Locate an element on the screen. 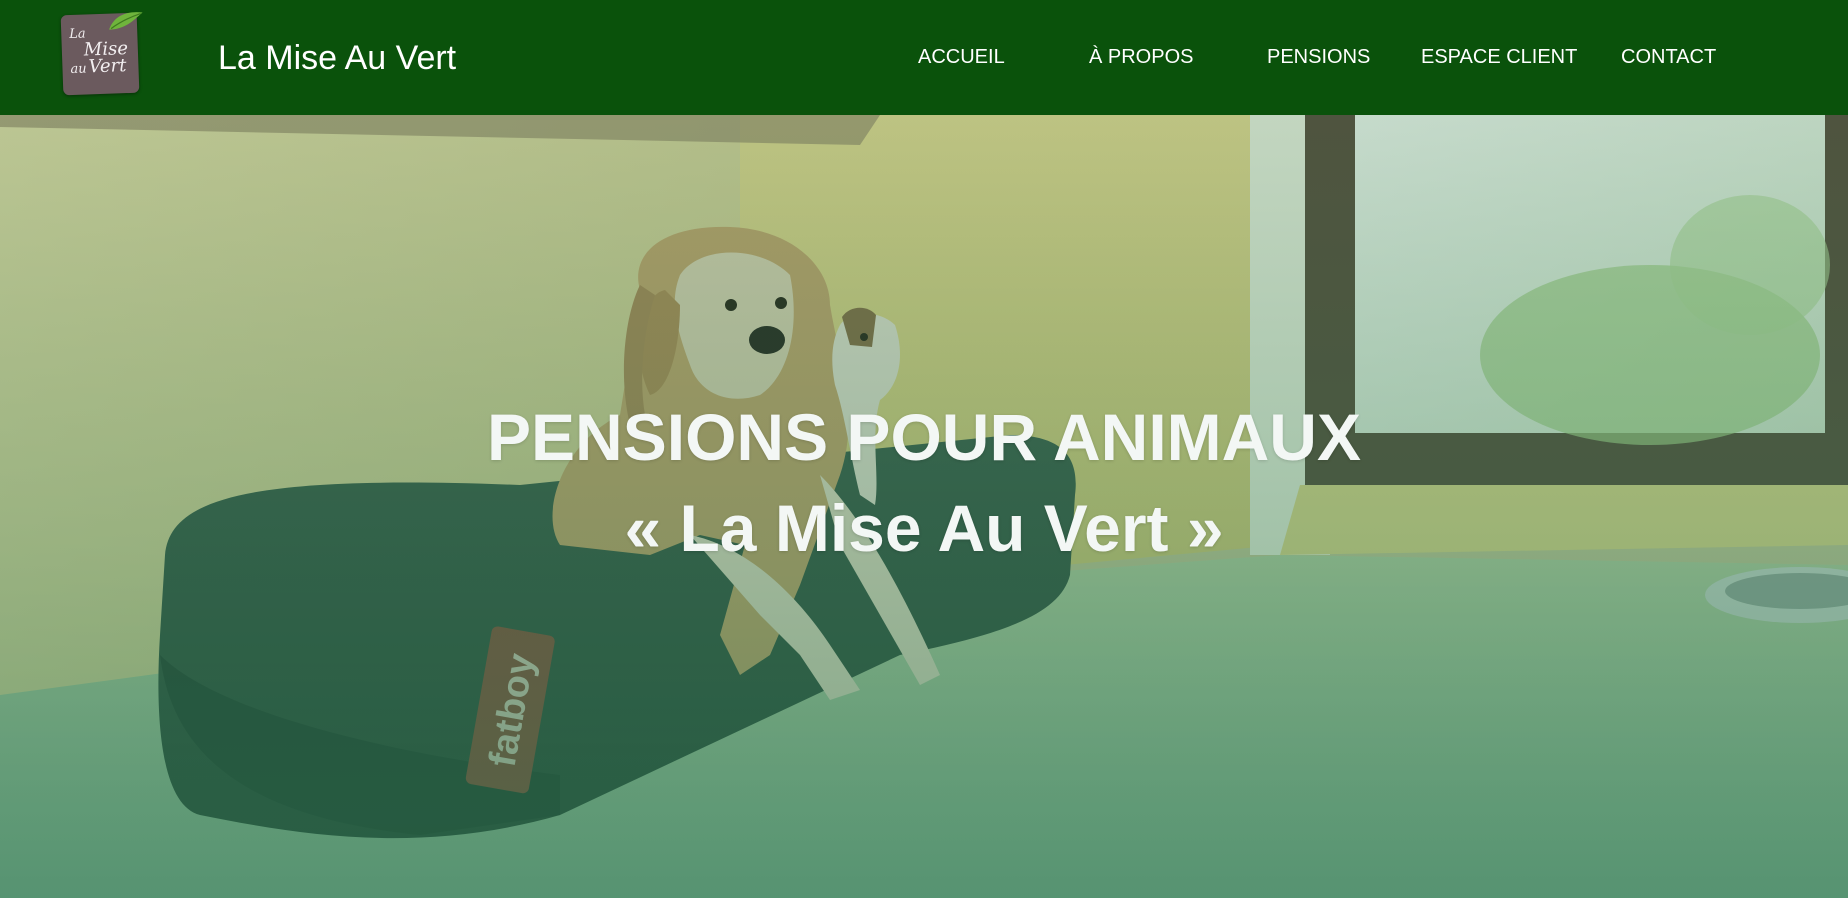 The height and width of the screenshot is (898, 1848). nav-contact: CONTACT is located at coordinates (1668, 57).